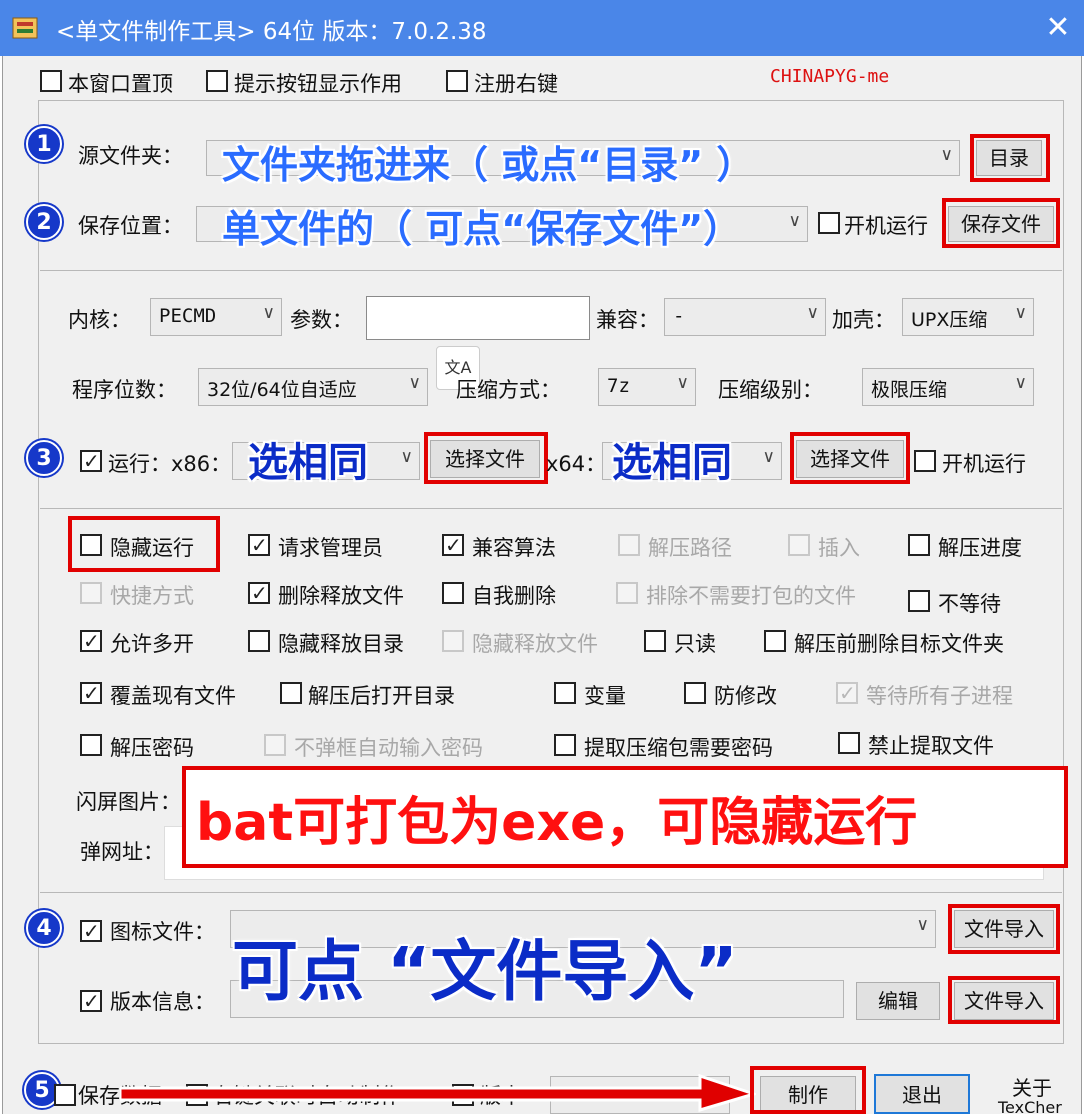 This screenshot has width=1084, height=1117. What do you see at coordinates (453, 641) in the screenshot?
I see `opt-hide-release-file-checkbox` at bounding box center [453, 641].